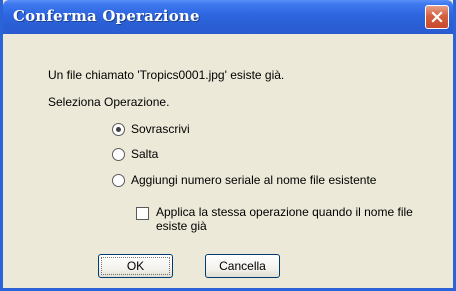 Image resolution: width=456 pixels, height=291 pixels. I want to click on ok-button: OK, so click(135, 266).